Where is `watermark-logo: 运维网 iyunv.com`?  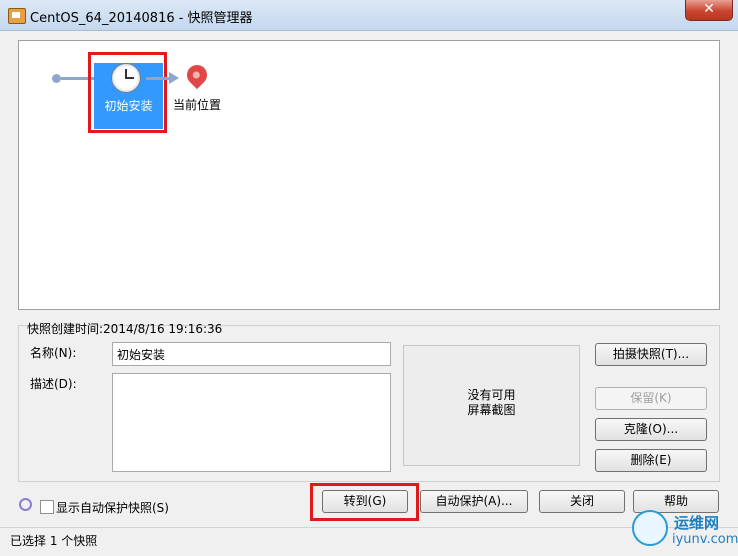 watermark-logo: 运维网 iyunv.com is located at coordinates (685, 530).